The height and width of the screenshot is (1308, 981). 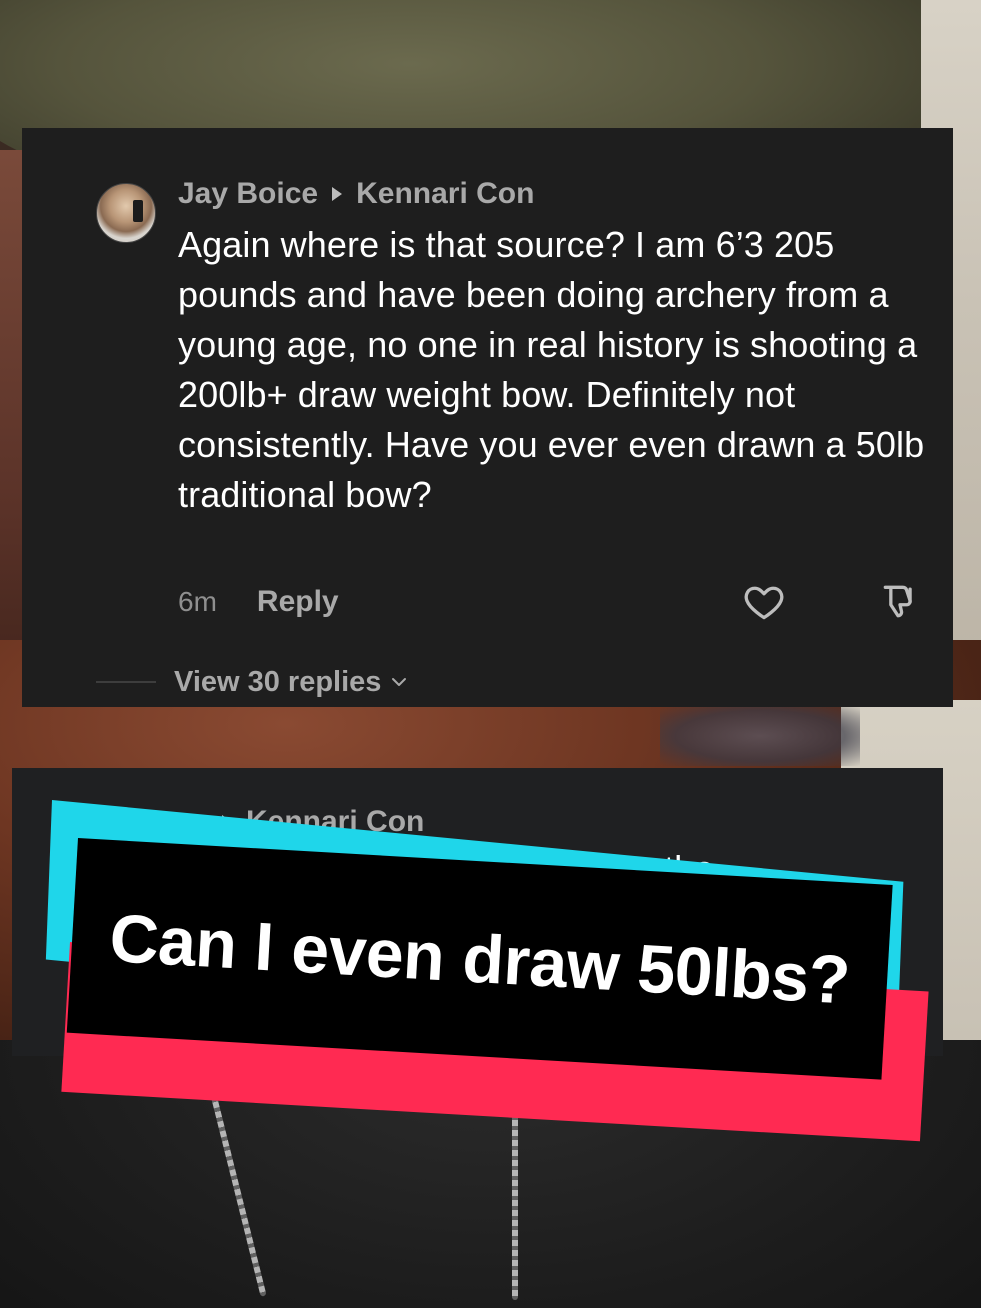 I want to click on heart-outline-icon, so click(x=764, y=602).